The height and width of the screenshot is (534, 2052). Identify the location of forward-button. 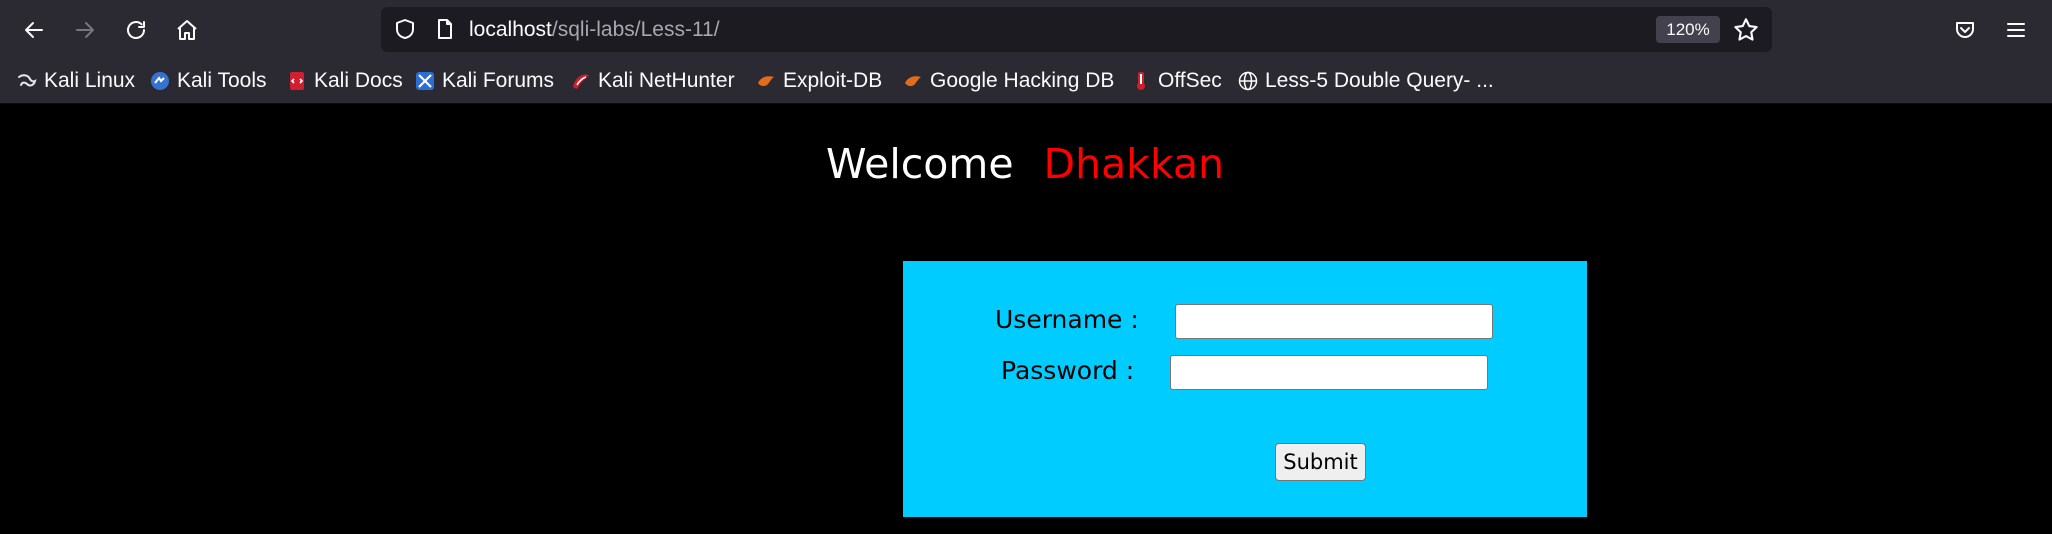
(85, 30).